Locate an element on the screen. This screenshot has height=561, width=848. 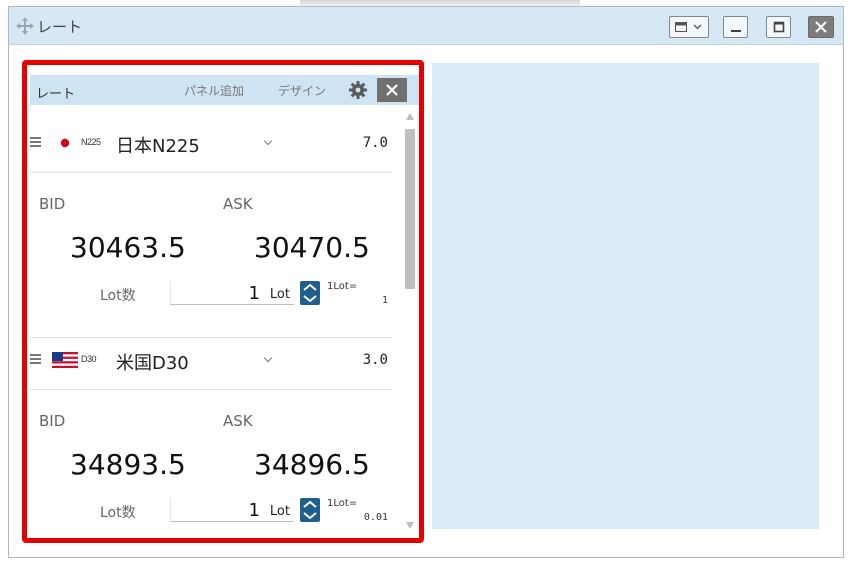
panel-layout-icon is located at coordinates (681, 27).